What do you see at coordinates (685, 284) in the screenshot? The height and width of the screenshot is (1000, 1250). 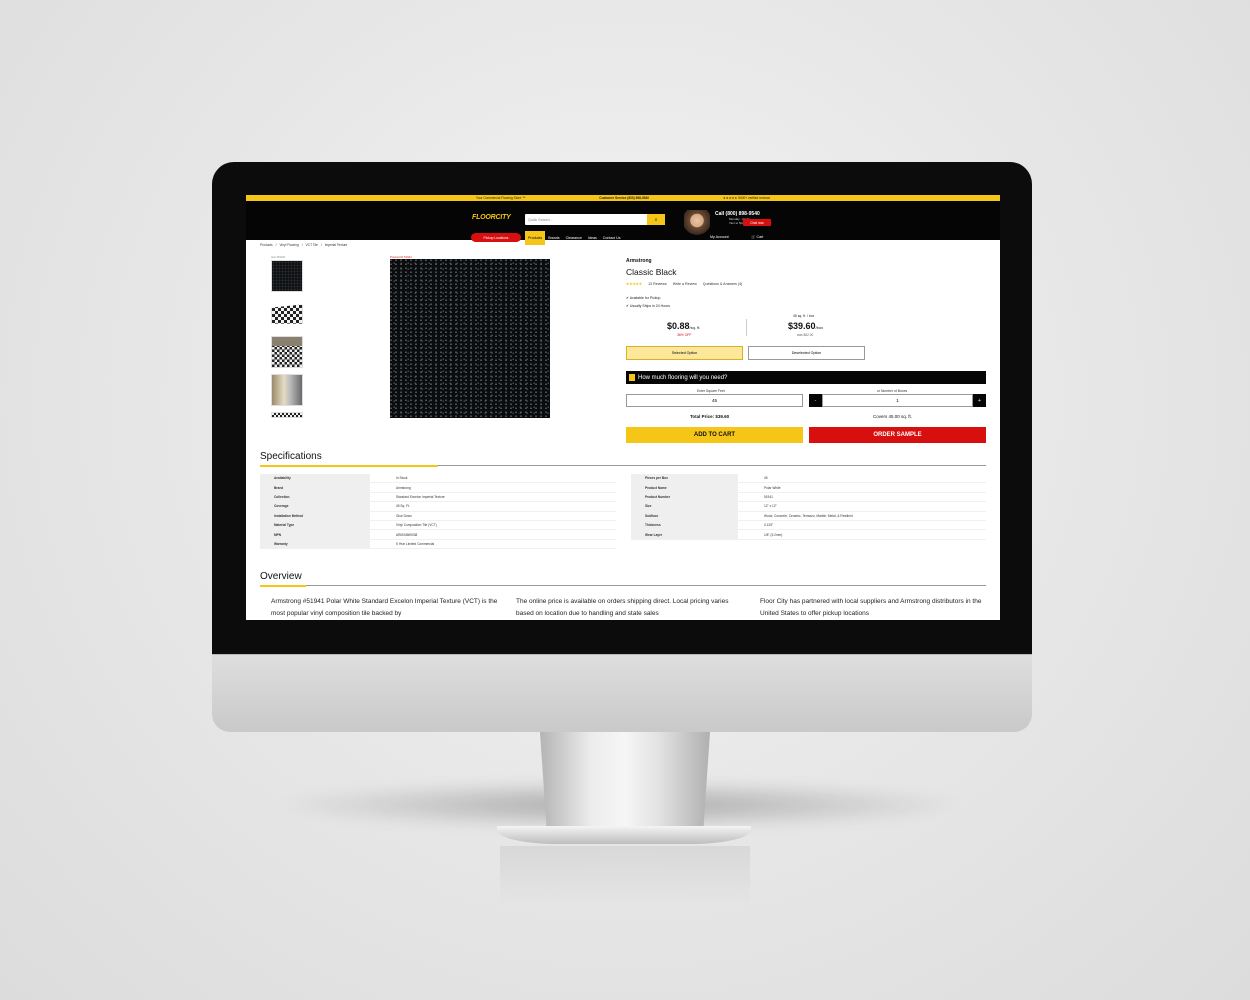 I see `write-review-link: Write a Review` at bounding box center [685, 284].